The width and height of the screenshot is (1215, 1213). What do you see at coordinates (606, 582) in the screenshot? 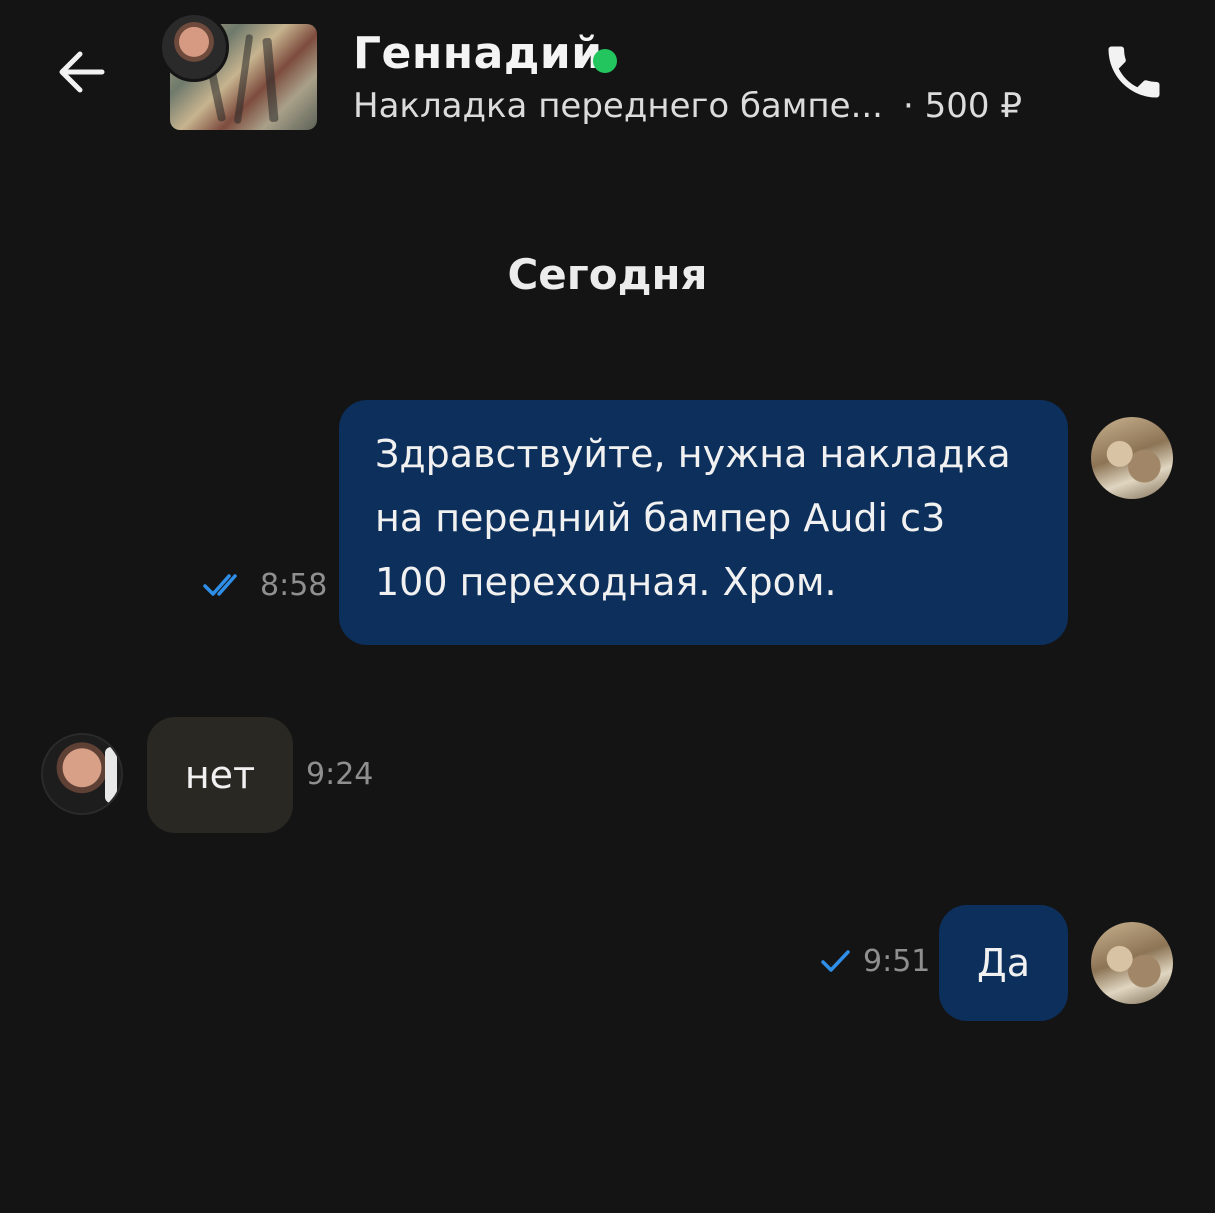
I see `message-text-line: 100 переходная. Хром.` at bounding box center [606, 582].